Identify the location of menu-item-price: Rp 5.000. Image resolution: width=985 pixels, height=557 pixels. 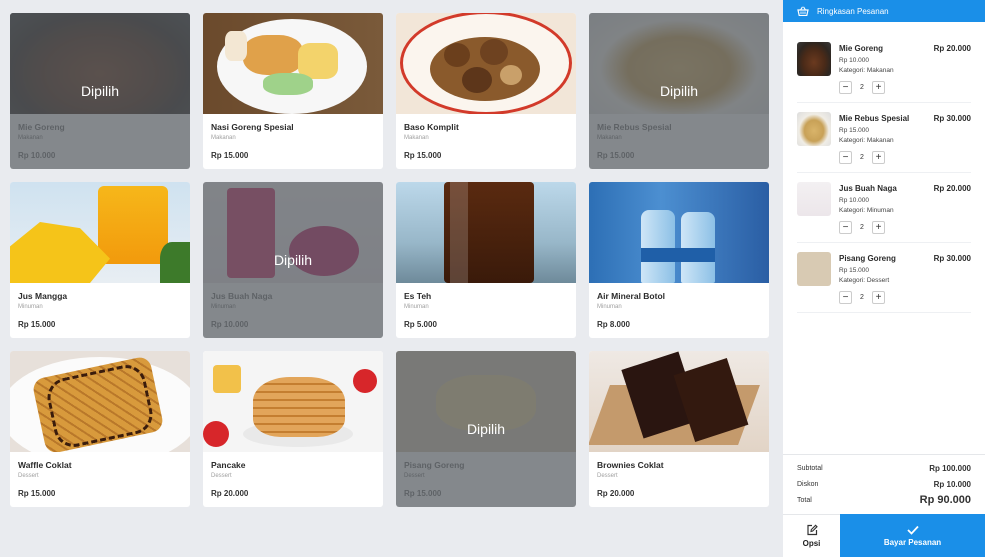
(420, 324).